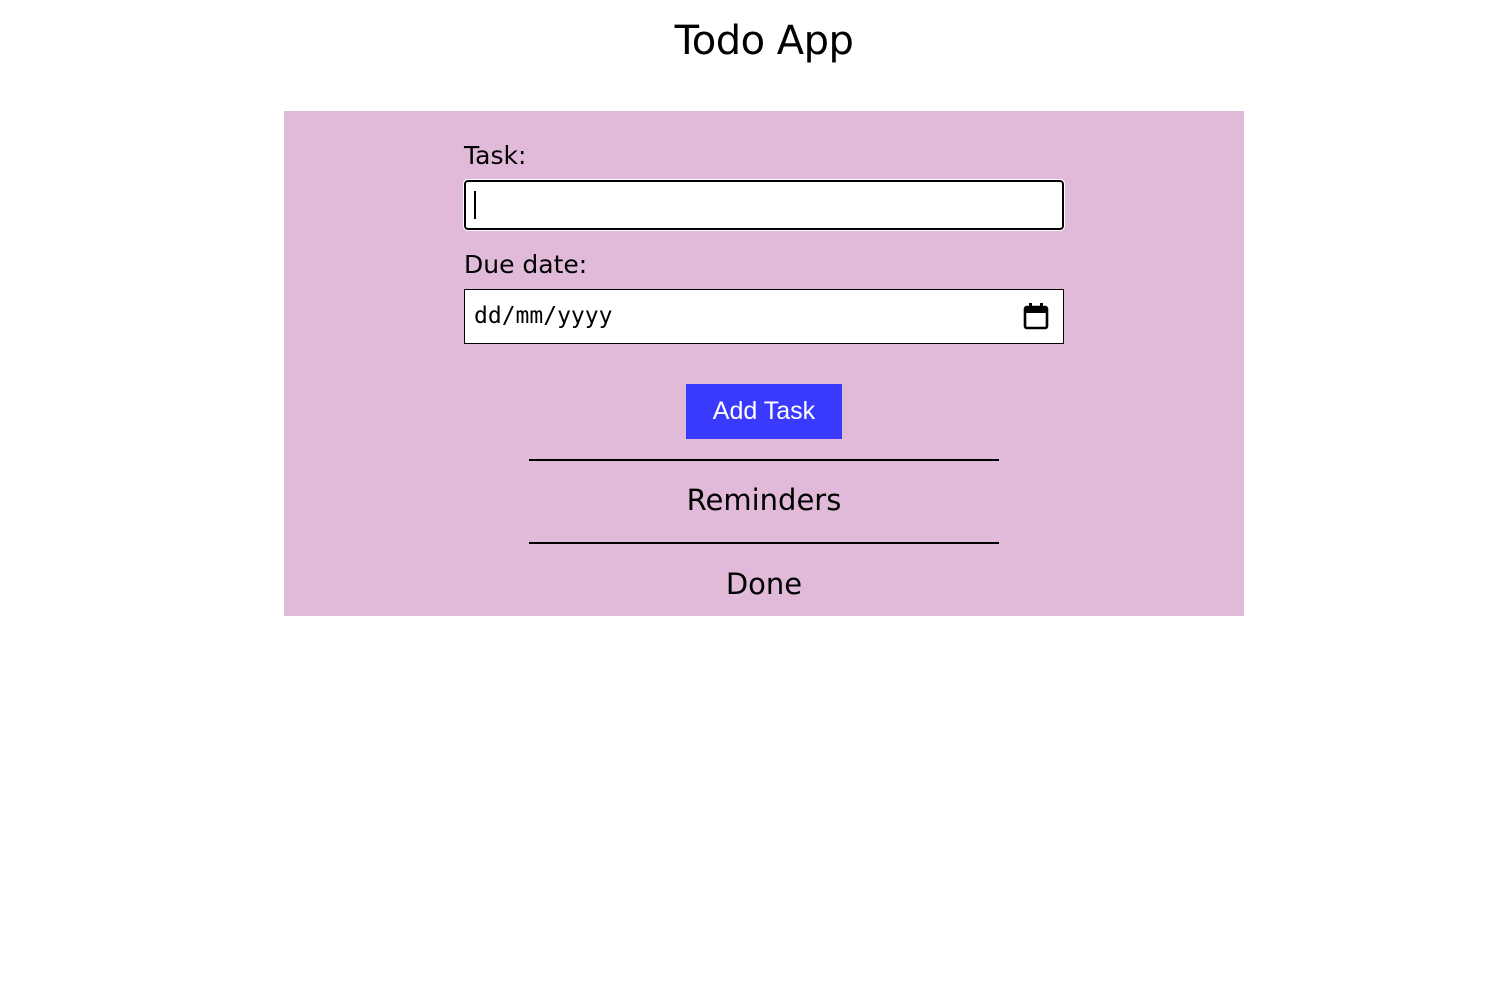 This screenshot has width=1501, height=1001. I want to click on task-input, so click(764, 205).